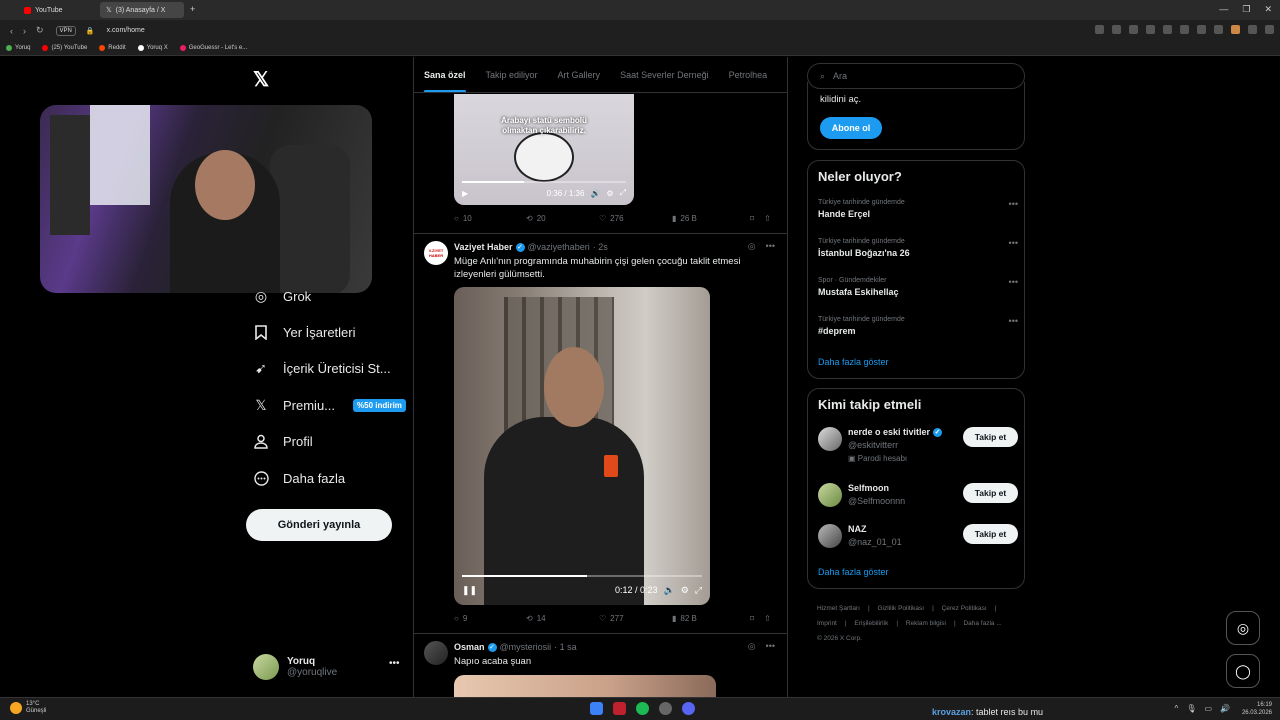 This screenshot has height=720, width=1280. I want to click on reply-button: ○ 9, so click(490, 618).